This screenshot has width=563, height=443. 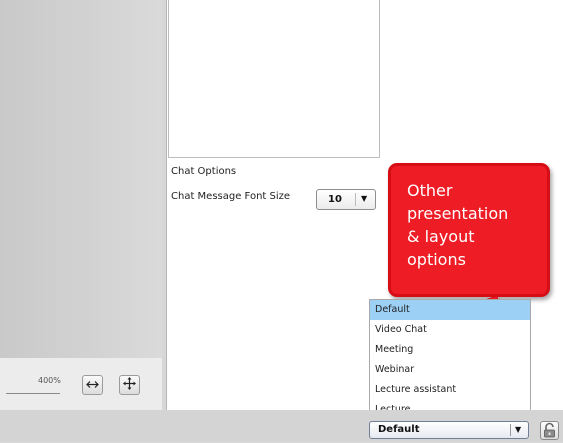 I want to click on zoom-slider, so click(x=33, y=393).